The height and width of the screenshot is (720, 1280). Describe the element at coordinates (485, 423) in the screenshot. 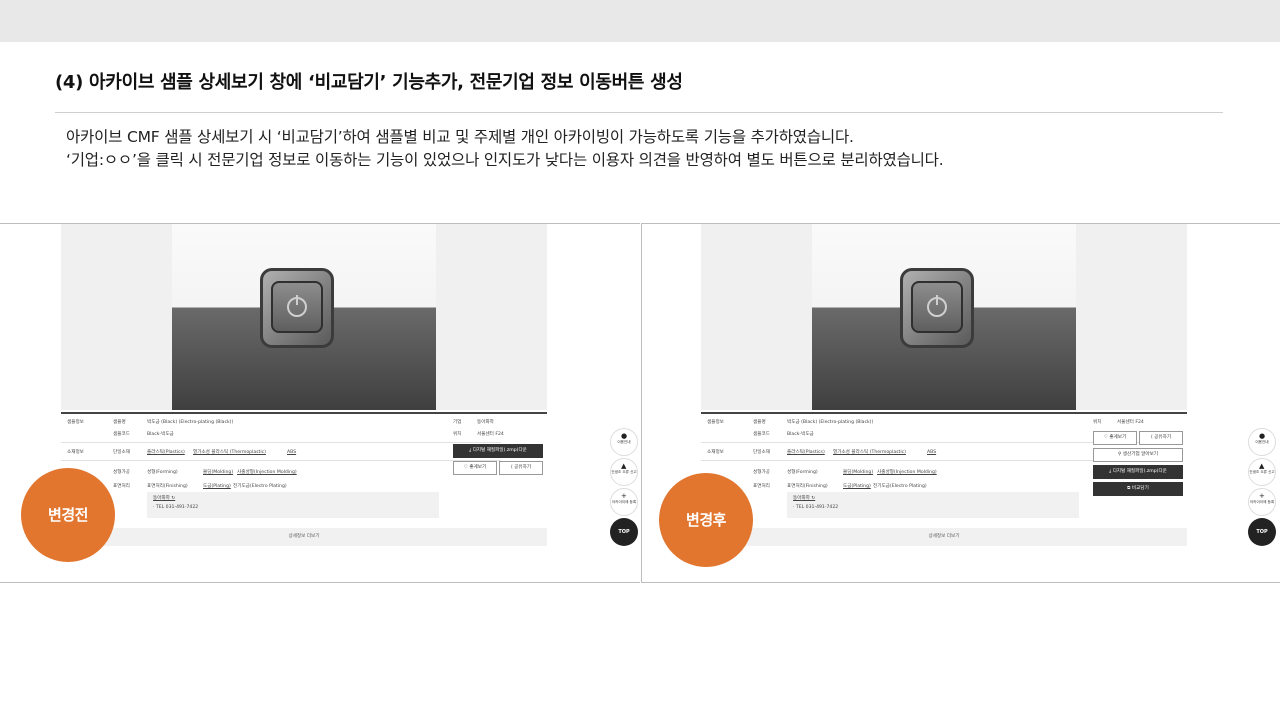

I see `value-company: 동아화학` at that location.